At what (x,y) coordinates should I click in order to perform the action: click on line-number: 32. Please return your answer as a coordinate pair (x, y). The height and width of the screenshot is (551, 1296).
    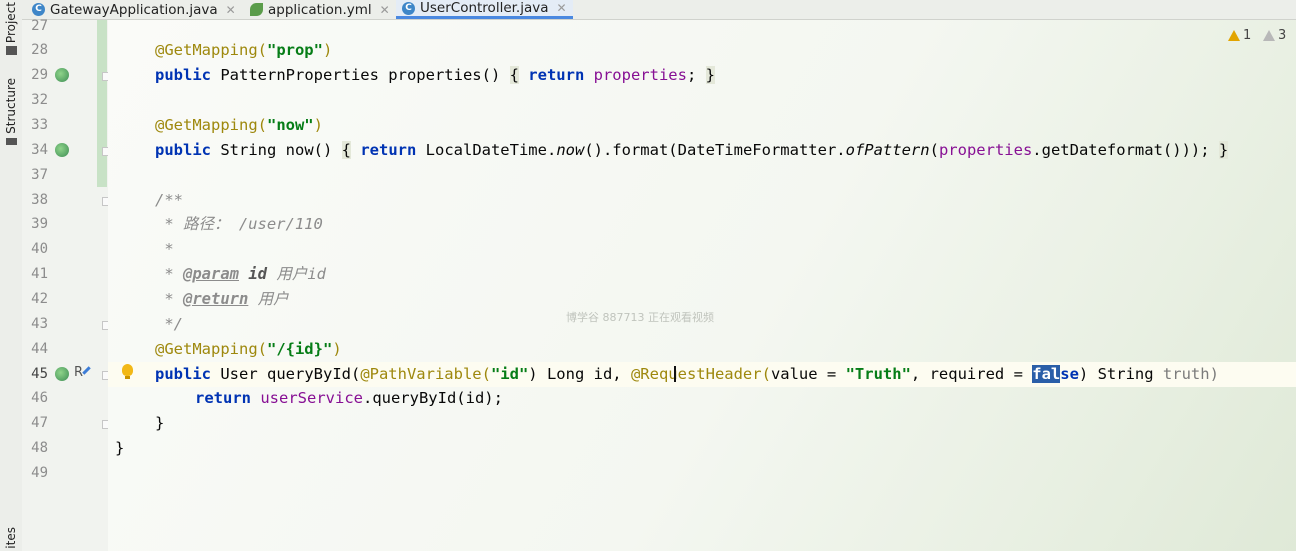
    Looking at the image, I should click on (39, 100).